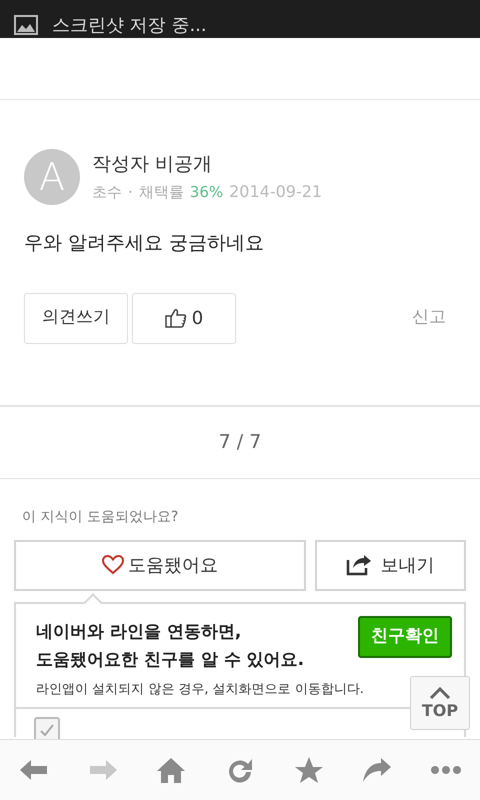  What do you see at coordinates (153, 164) in the screenshot?
I see `author-name: 작성자 비공개` at bounding box center [153, 164].